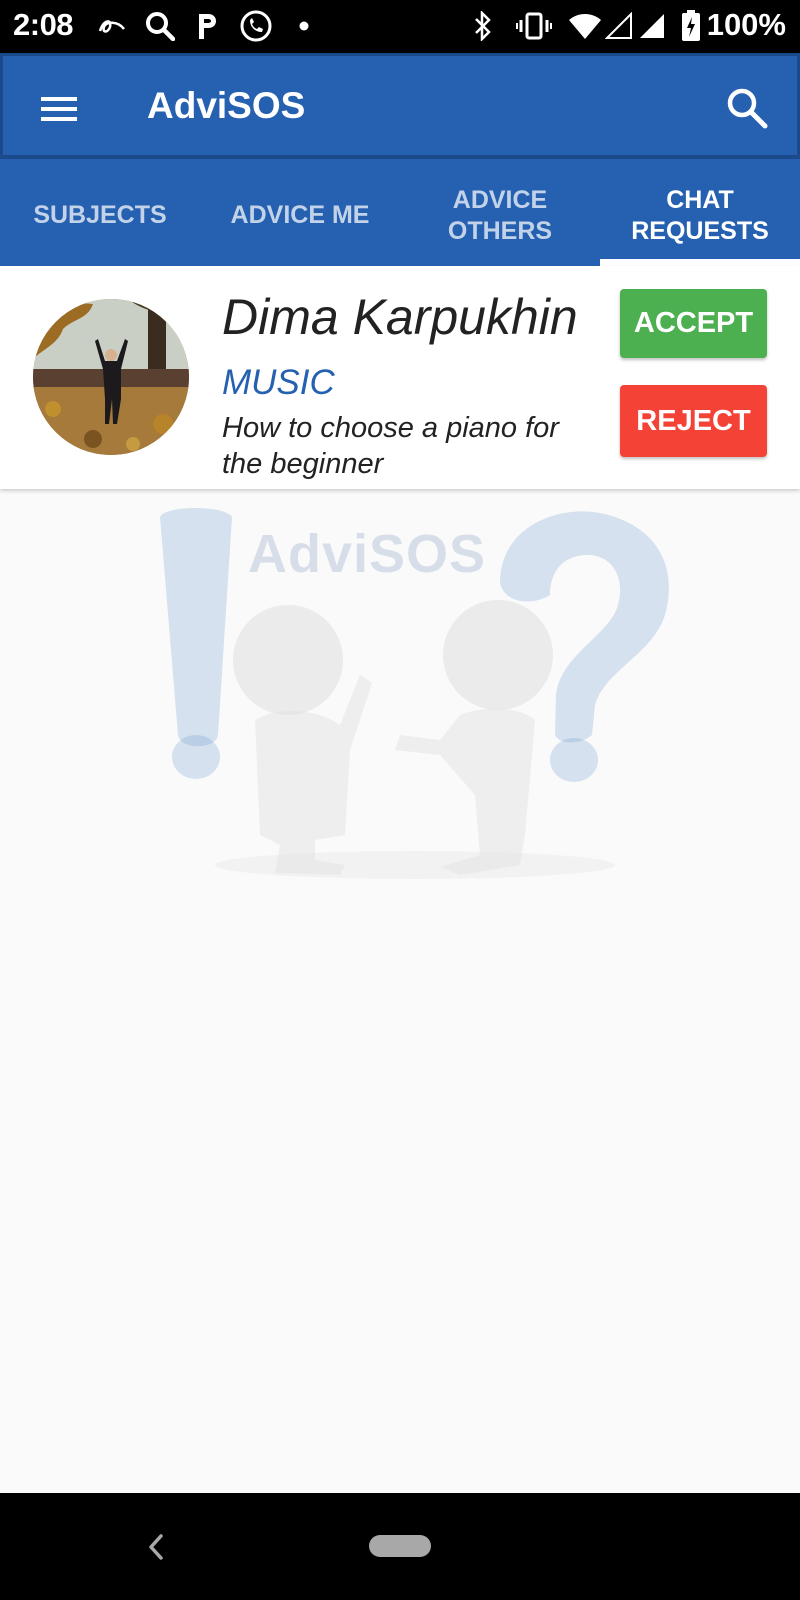 The height and width of the screenshot is (1600, 800). Describe the element at coordinates (43, 24) in the screenshot. I see `status-time: 2:08` at that location.